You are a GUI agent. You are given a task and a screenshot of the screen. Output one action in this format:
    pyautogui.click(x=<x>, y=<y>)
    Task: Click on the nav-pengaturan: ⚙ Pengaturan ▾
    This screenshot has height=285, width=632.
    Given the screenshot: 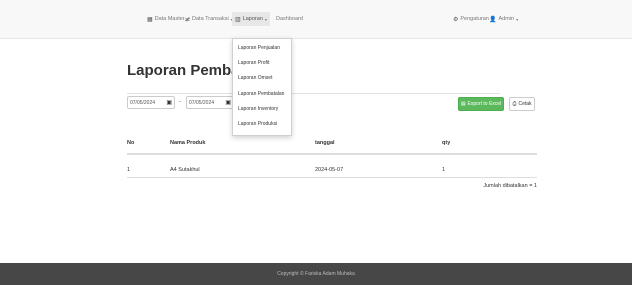 What is the action you would take?
    pyautogui.click(x=473, y=19)
    